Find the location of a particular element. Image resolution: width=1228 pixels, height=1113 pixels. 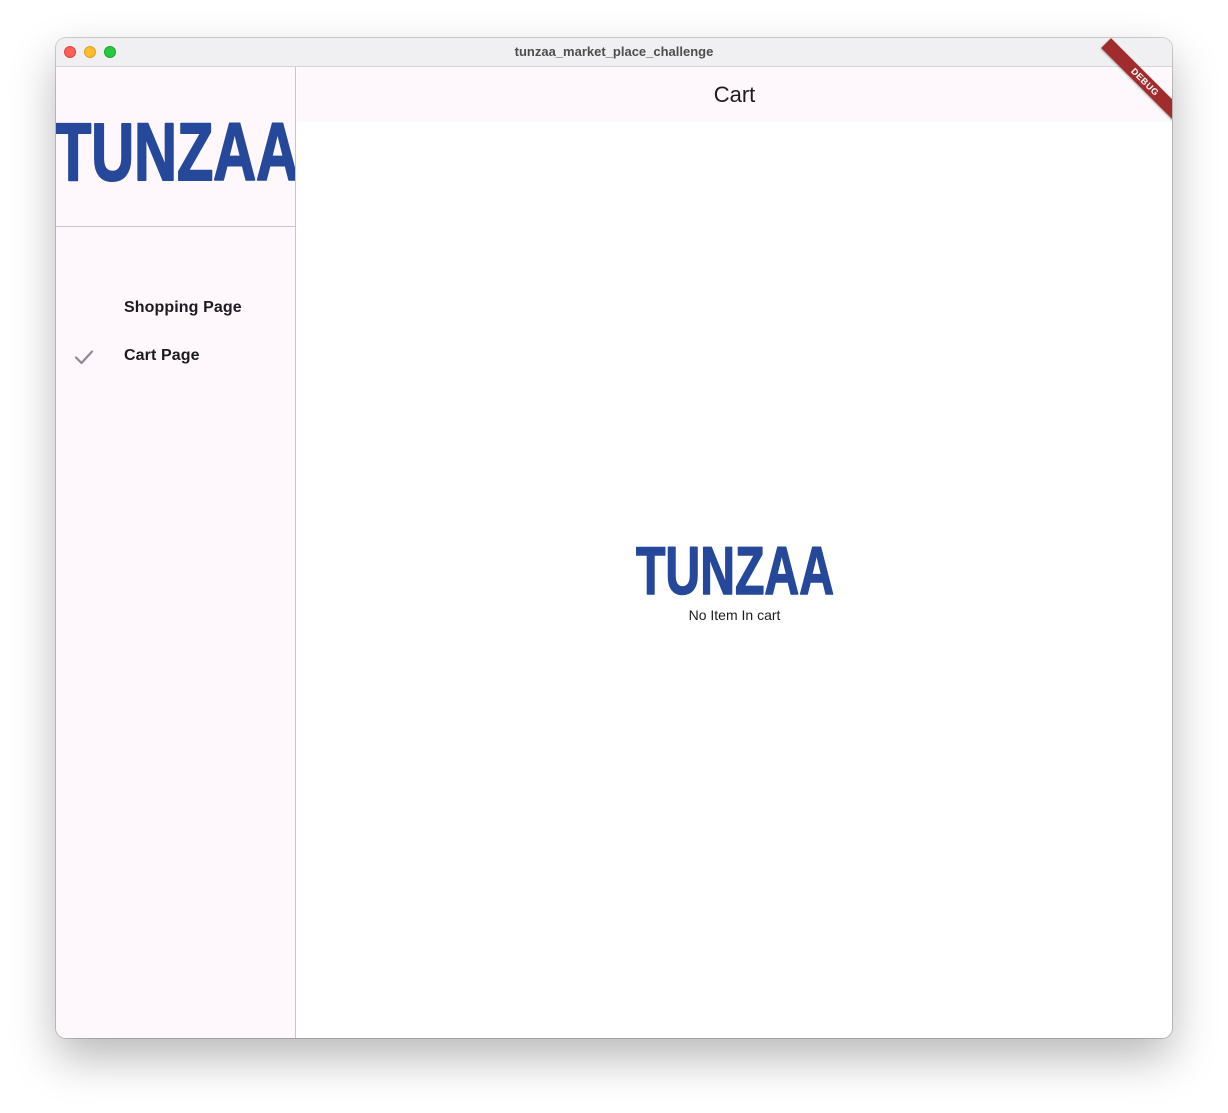

empty-cart-state: TUNZAA No Item In cart is located at coordinates (734, 580).